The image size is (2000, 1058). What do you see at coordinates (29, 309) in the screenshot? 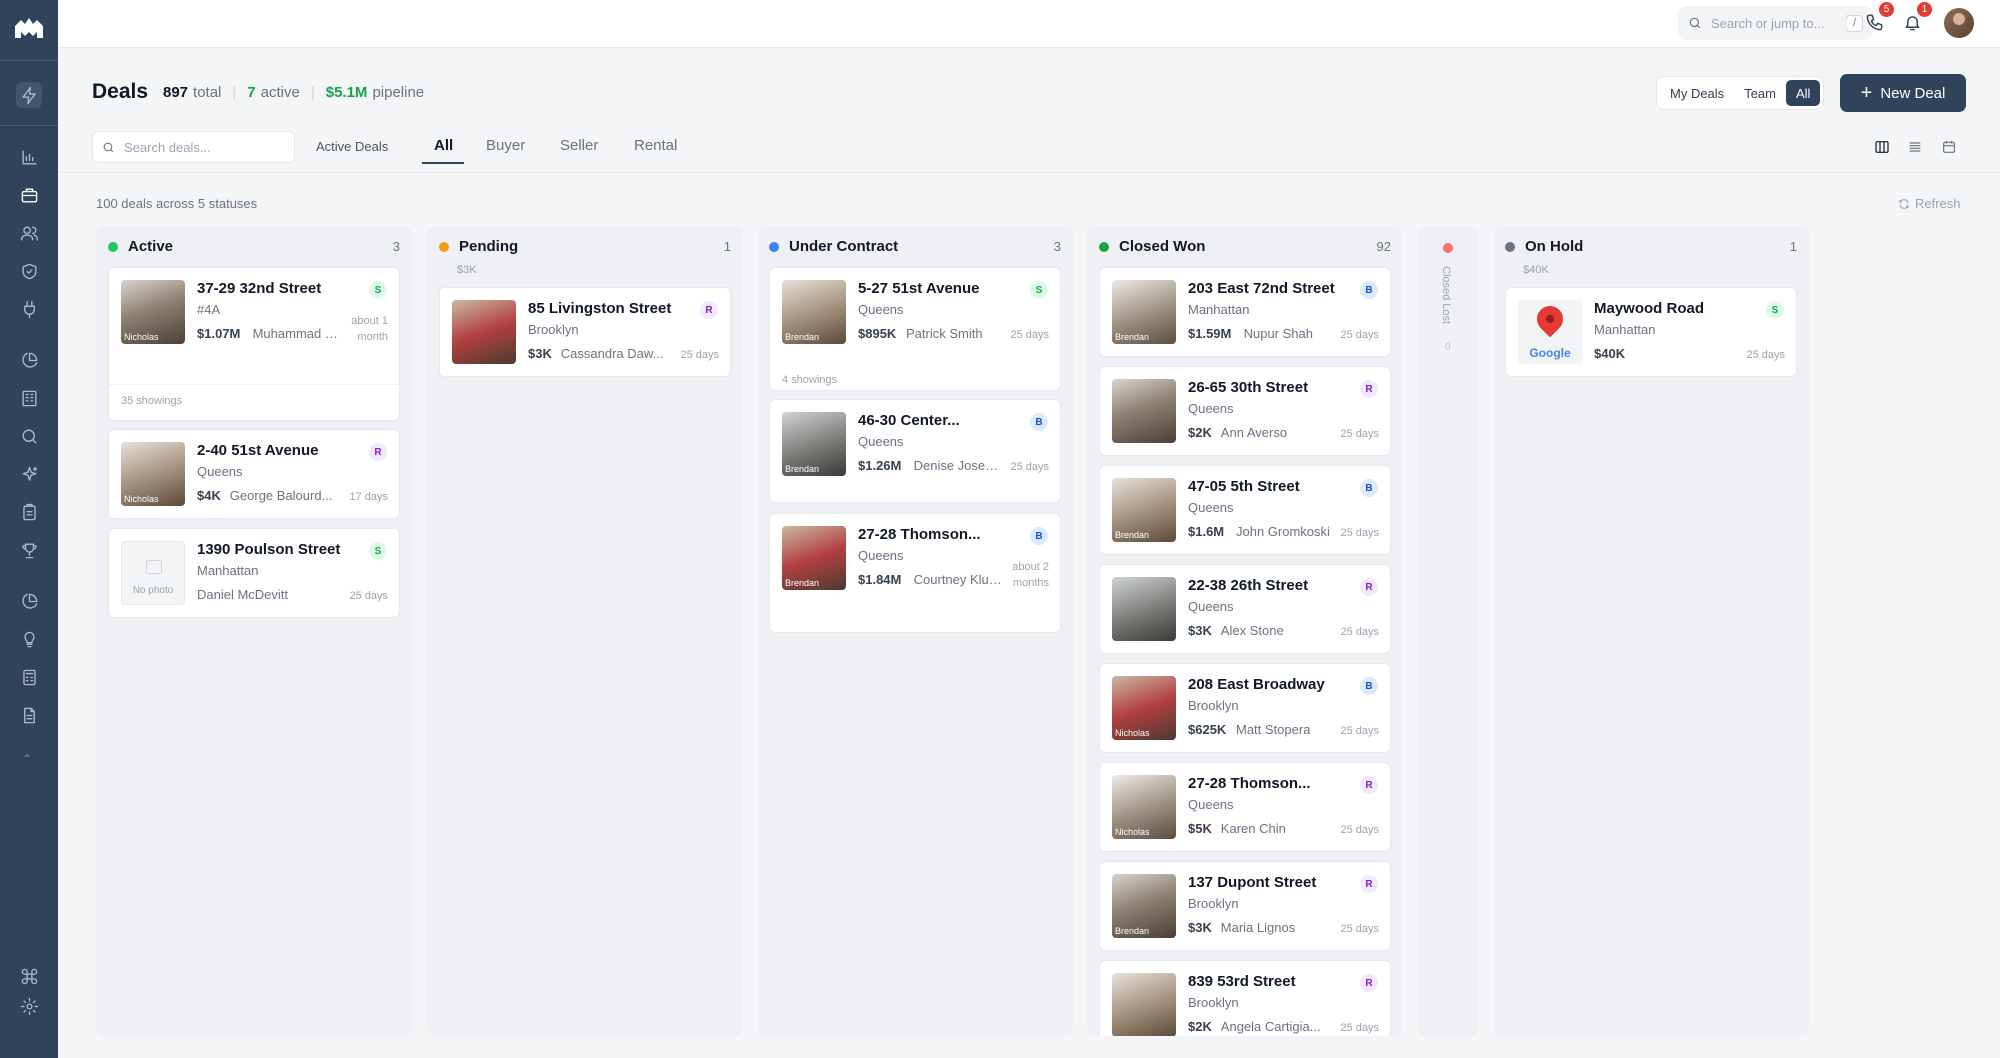
I see `plug-icon` at bounding box center [29, 309].